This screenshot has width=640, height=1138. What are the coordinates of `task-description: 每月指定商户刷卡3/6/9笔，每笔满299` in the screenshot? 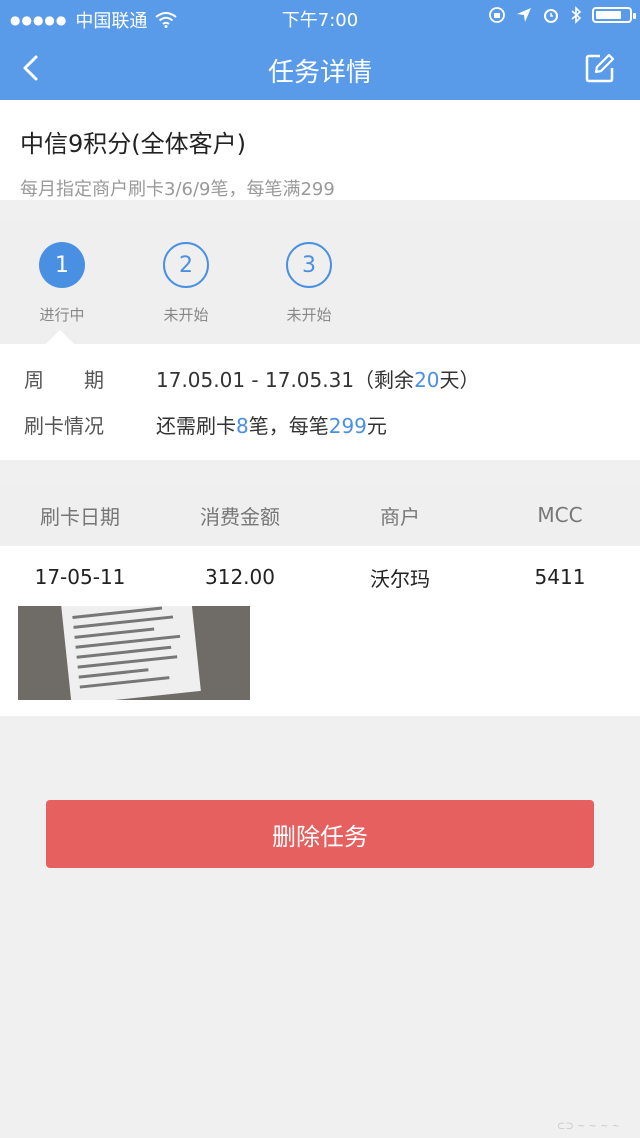 It's located at (177, 189).